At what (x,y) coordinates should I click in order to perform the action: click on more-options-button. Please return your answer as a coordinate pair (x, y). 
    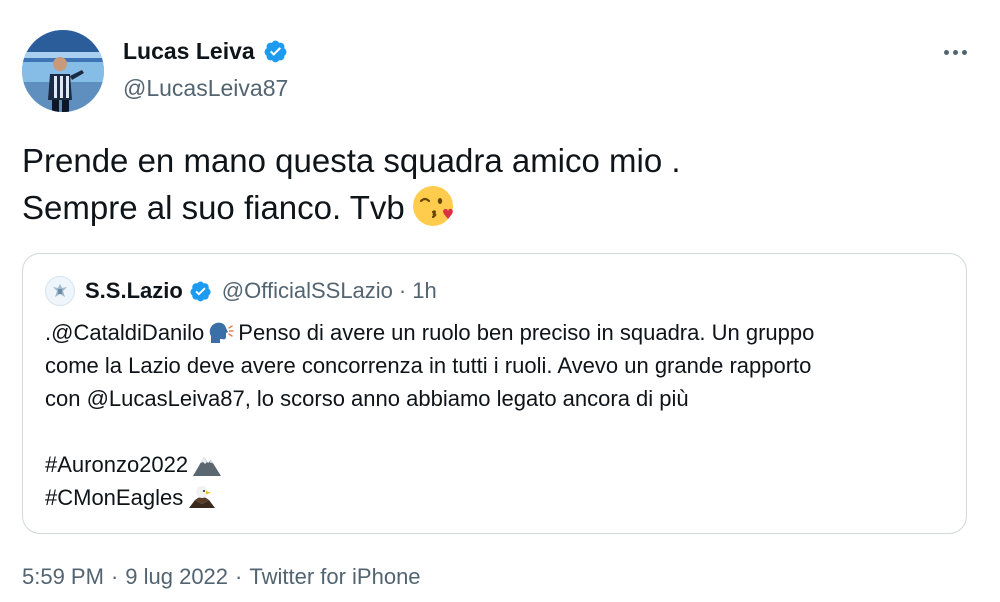
    Looking at the image, I should click on (955, 52).